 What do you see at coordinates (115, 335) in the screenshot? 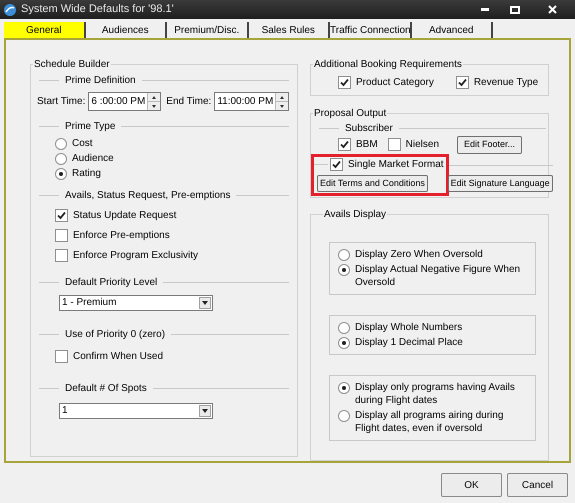
I see `section-heading: Use of Priority 0 (zero)` at bounding box center [115, 335].